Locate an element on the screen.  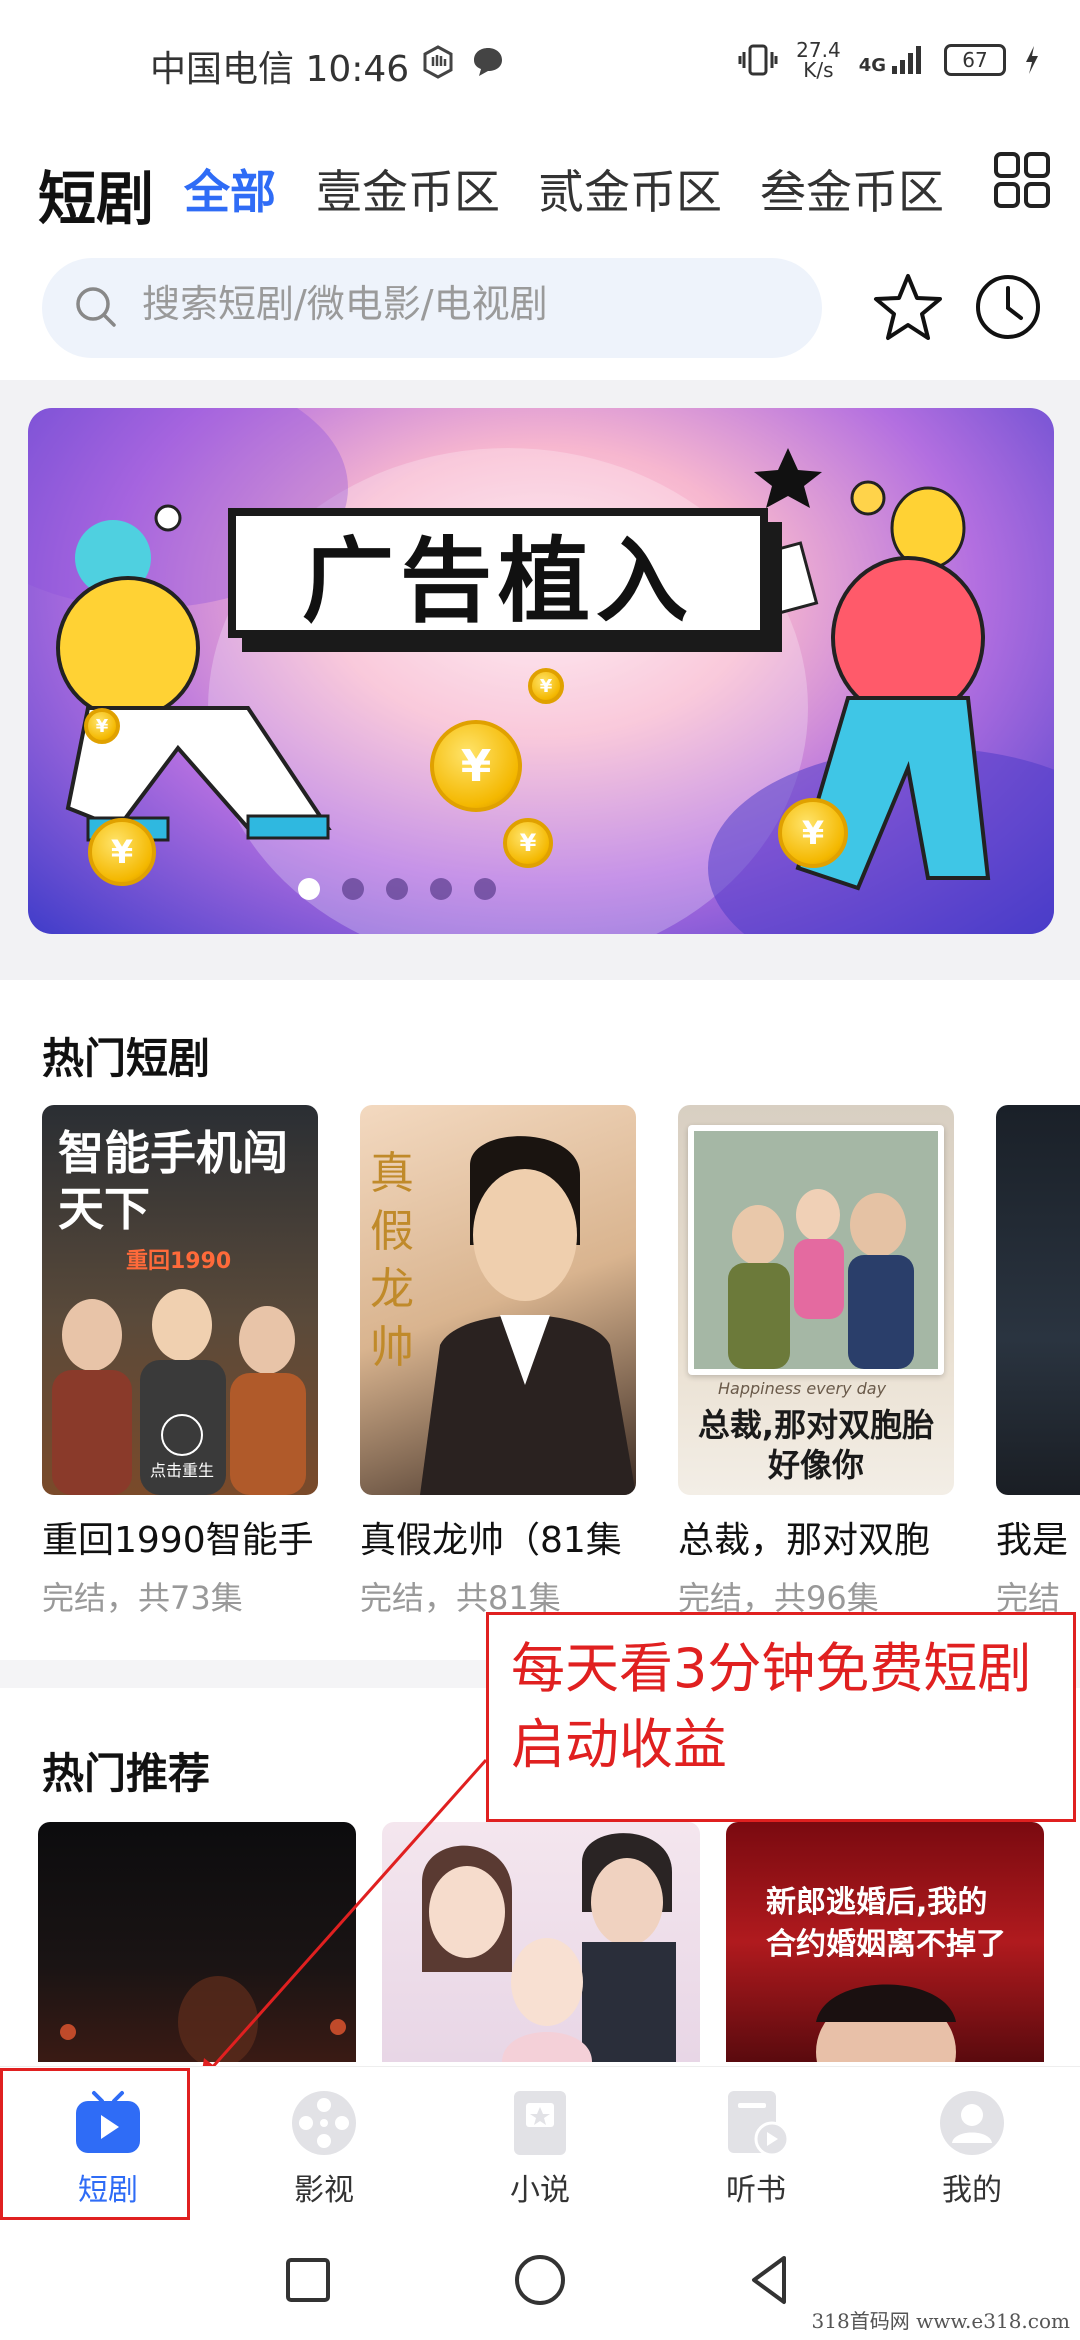
user-icon is located at coordinates (972, 2123).